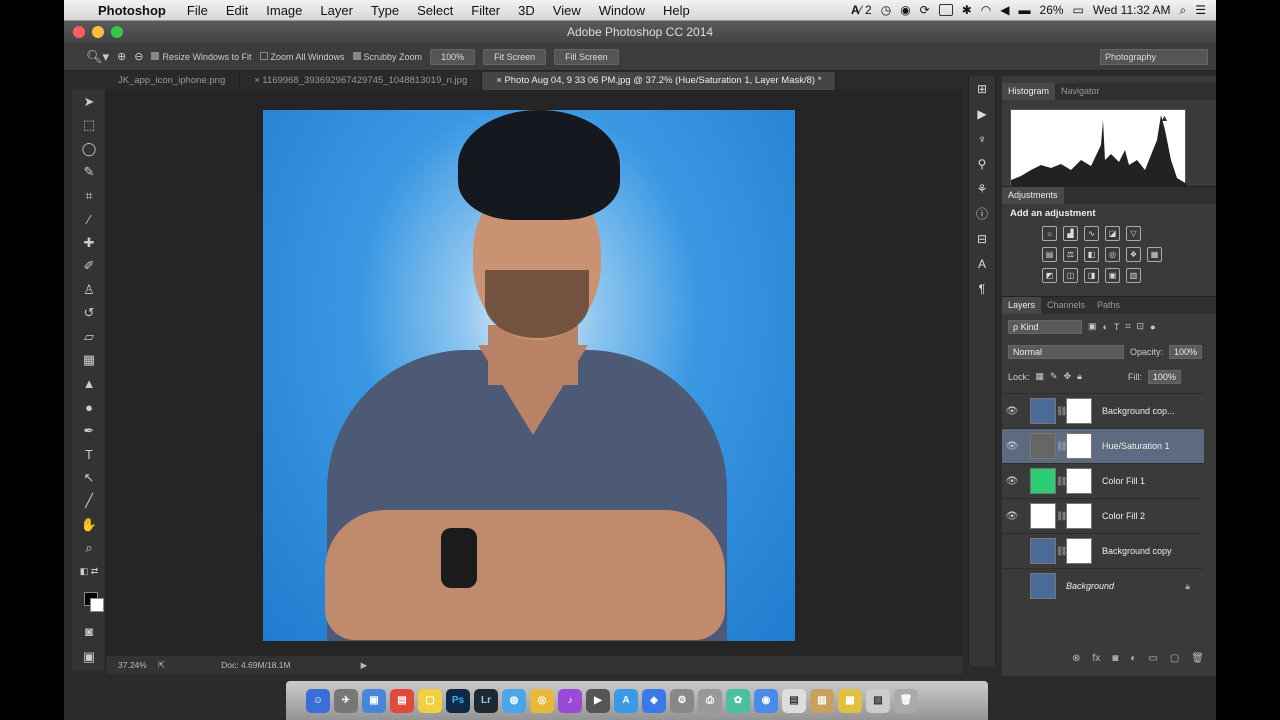 The width and height of the screenshot is (1280, 720). I want to click on menu-edit: Edit, so click(237, 10).